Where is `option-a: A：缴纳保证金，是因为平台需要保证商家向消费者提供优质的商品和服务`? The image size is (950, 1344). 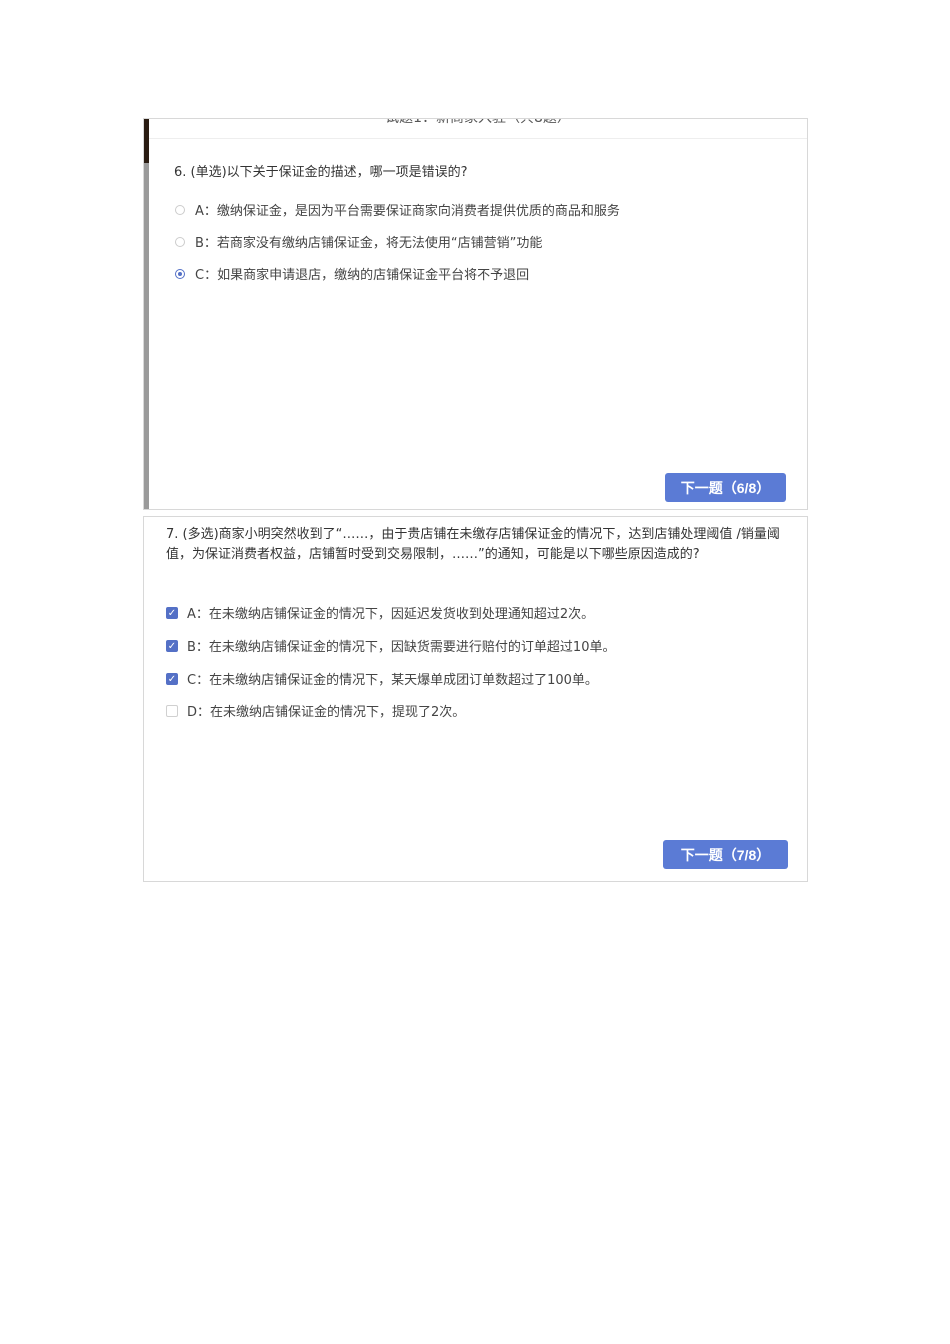
option-a: A：缴纳保证金，是因为平台需要保证商家向消费者提供优质的商品和服务 is located at coordinates (397, 209).